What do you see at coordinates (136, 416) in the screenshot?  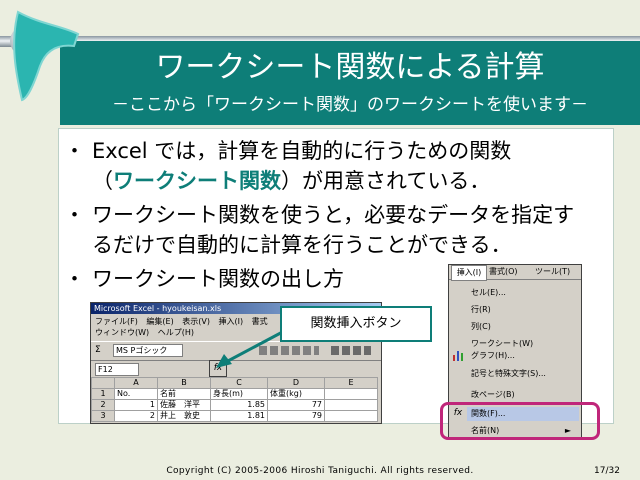 I see `cell: 2` at bounding box center [136, 416].